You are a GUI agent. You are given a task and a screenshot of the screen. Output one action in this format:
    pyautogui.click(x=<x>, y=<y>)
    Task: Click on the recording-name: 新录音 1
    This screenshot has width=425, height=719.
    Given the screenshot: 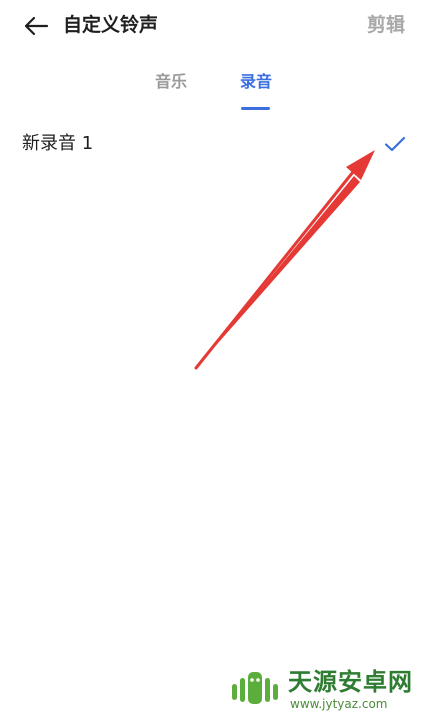 What is the action you would take?
    pyautogui.click(x=58, y=143)
    